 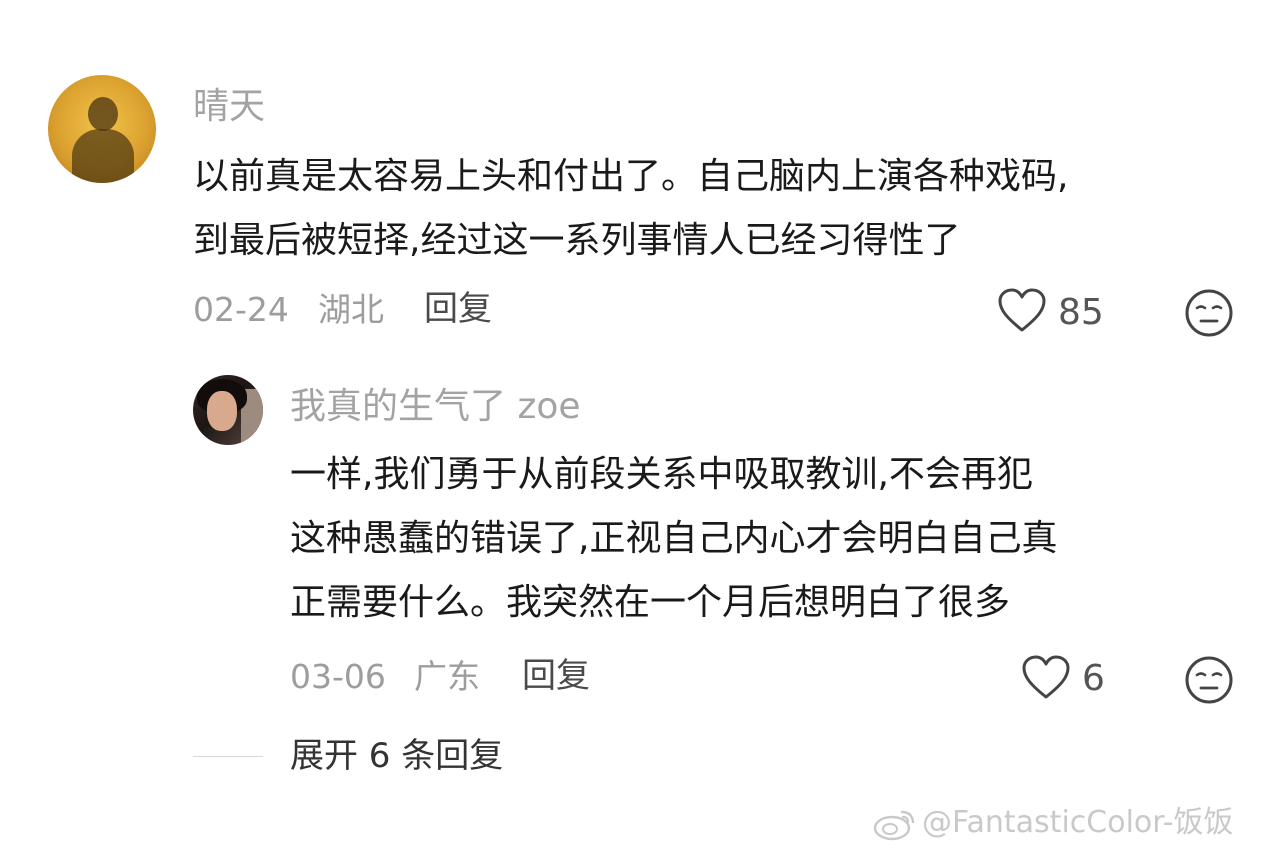 I want to click on reply-content-line: 一样,我们勇于从前段关系中吸取教训,不会再犯, so click(x=661, y=474).